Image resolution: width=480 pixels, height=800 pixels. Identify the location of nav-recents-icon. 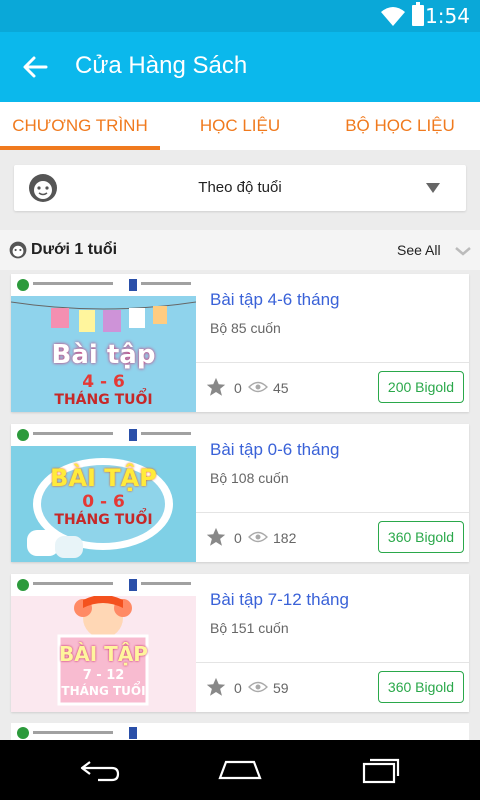
(382, 769).